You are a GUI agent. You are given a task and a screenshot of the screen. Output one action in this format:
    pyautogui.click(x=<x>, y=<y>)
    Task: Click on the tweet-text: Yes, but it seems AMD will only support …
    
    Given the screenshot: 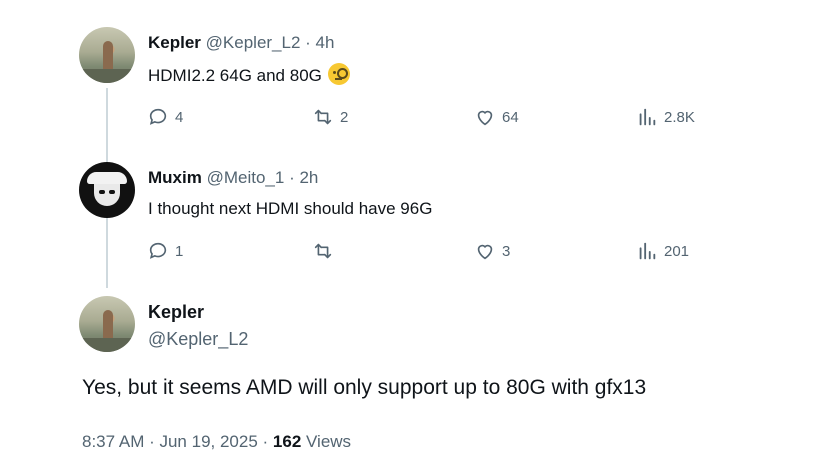 What is the action you would take?
    pyautogui.click(x=364, y=387)
    